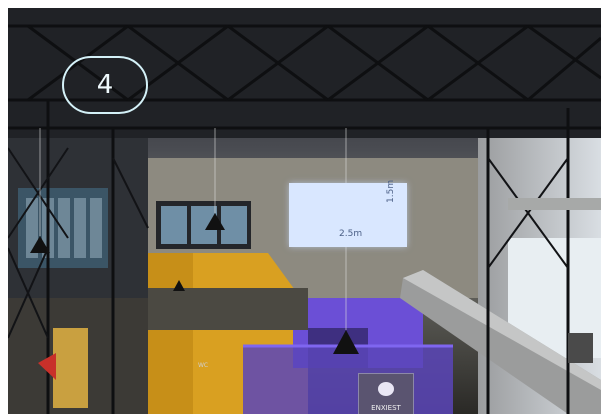 The width and height of the screenshot is (608, 418). Describe the element at coordinates (351, 234) in the screenshot. I see `screen-width-label: 2.5m` at that location.